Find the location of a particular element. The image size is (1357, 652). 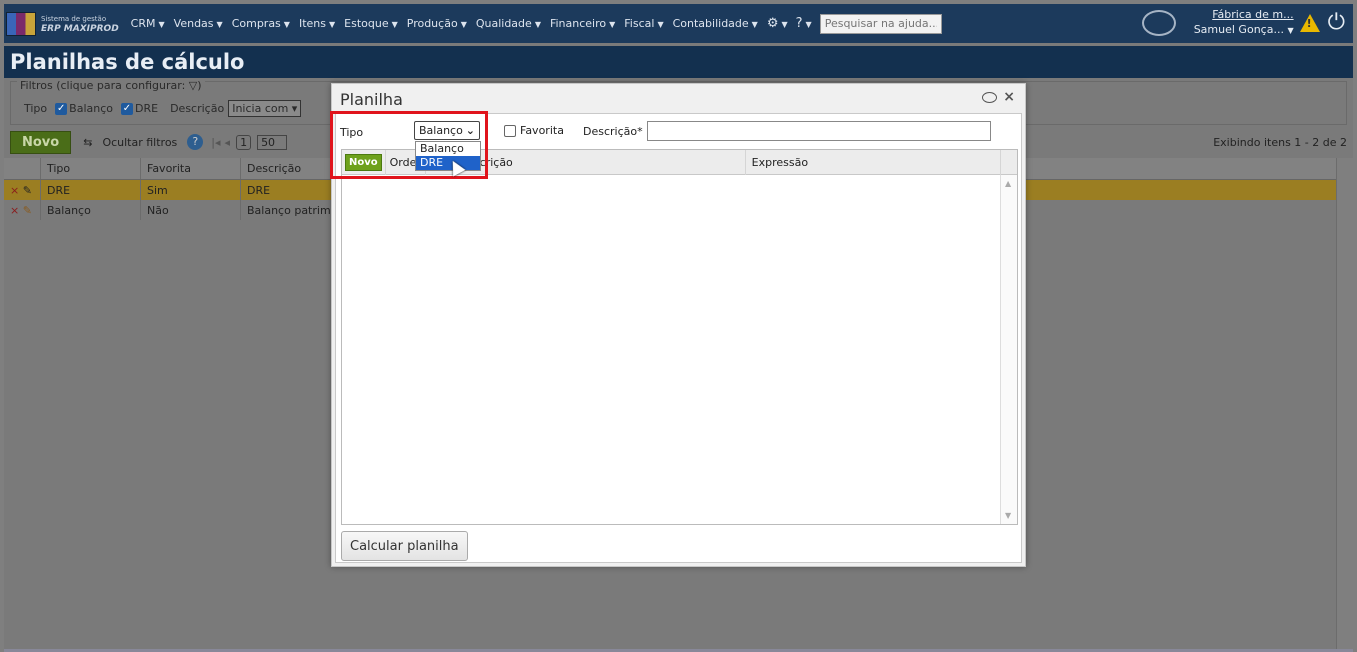

menu-compras: Compras ▼ is located at coordinates (261, 23).